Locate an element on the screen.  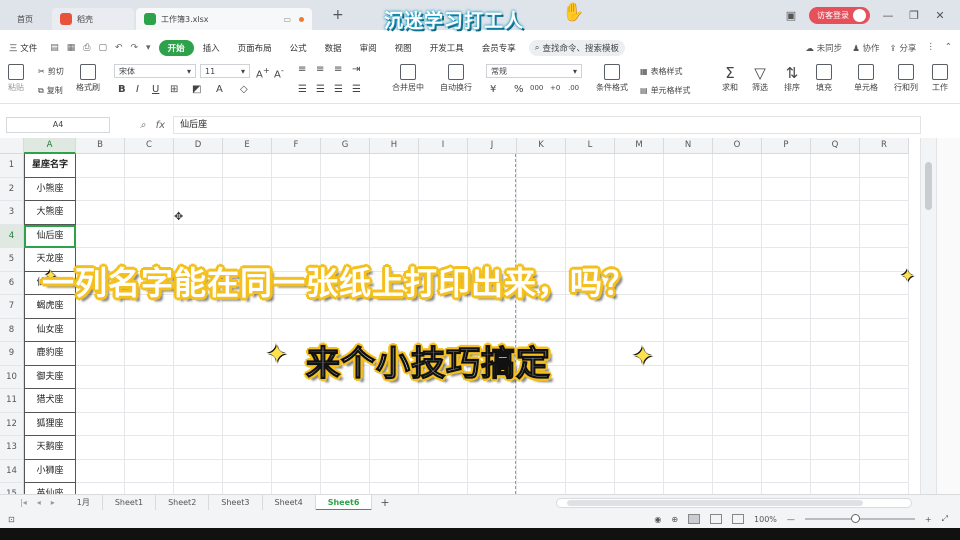
menu-page-layout: 页面布局 is located at coordinates (255, 48).